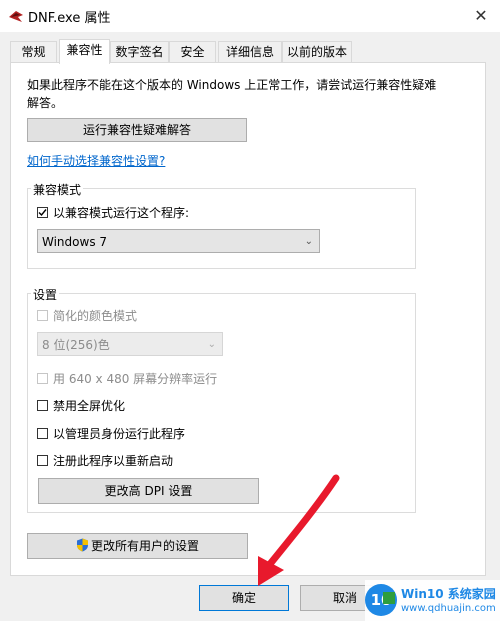 The width and height of the screenshot is (500, 621). What do you see at coordinates (69, 18) in the screenshot?
I see `window-title: DNF.exe 属性` at bounding box center [69, 18].